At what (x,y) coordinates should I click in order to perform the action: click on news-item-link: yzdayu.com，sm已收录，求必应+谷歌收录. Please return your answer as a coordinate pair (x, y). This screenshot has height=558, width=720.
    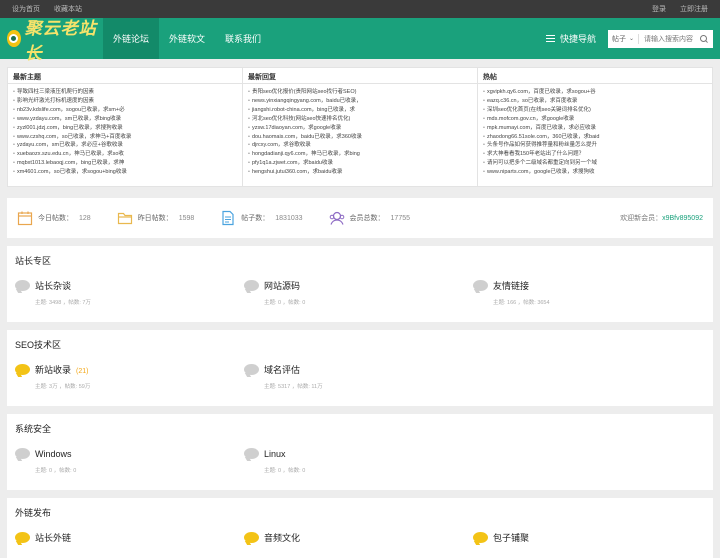
    Looking at the image, I should click on (125, 145).